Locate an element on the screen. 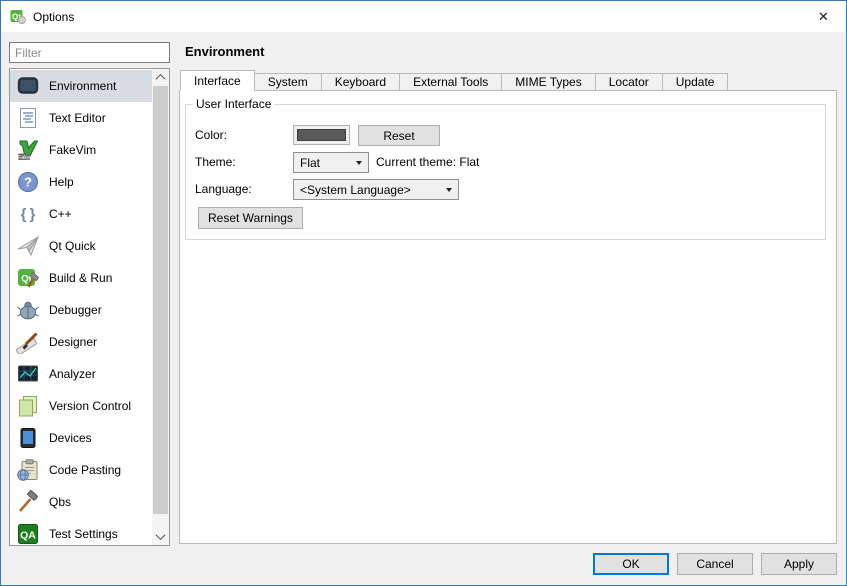 The image size is (847, 586). page-title: Environment is located at coordinates (225, 51).